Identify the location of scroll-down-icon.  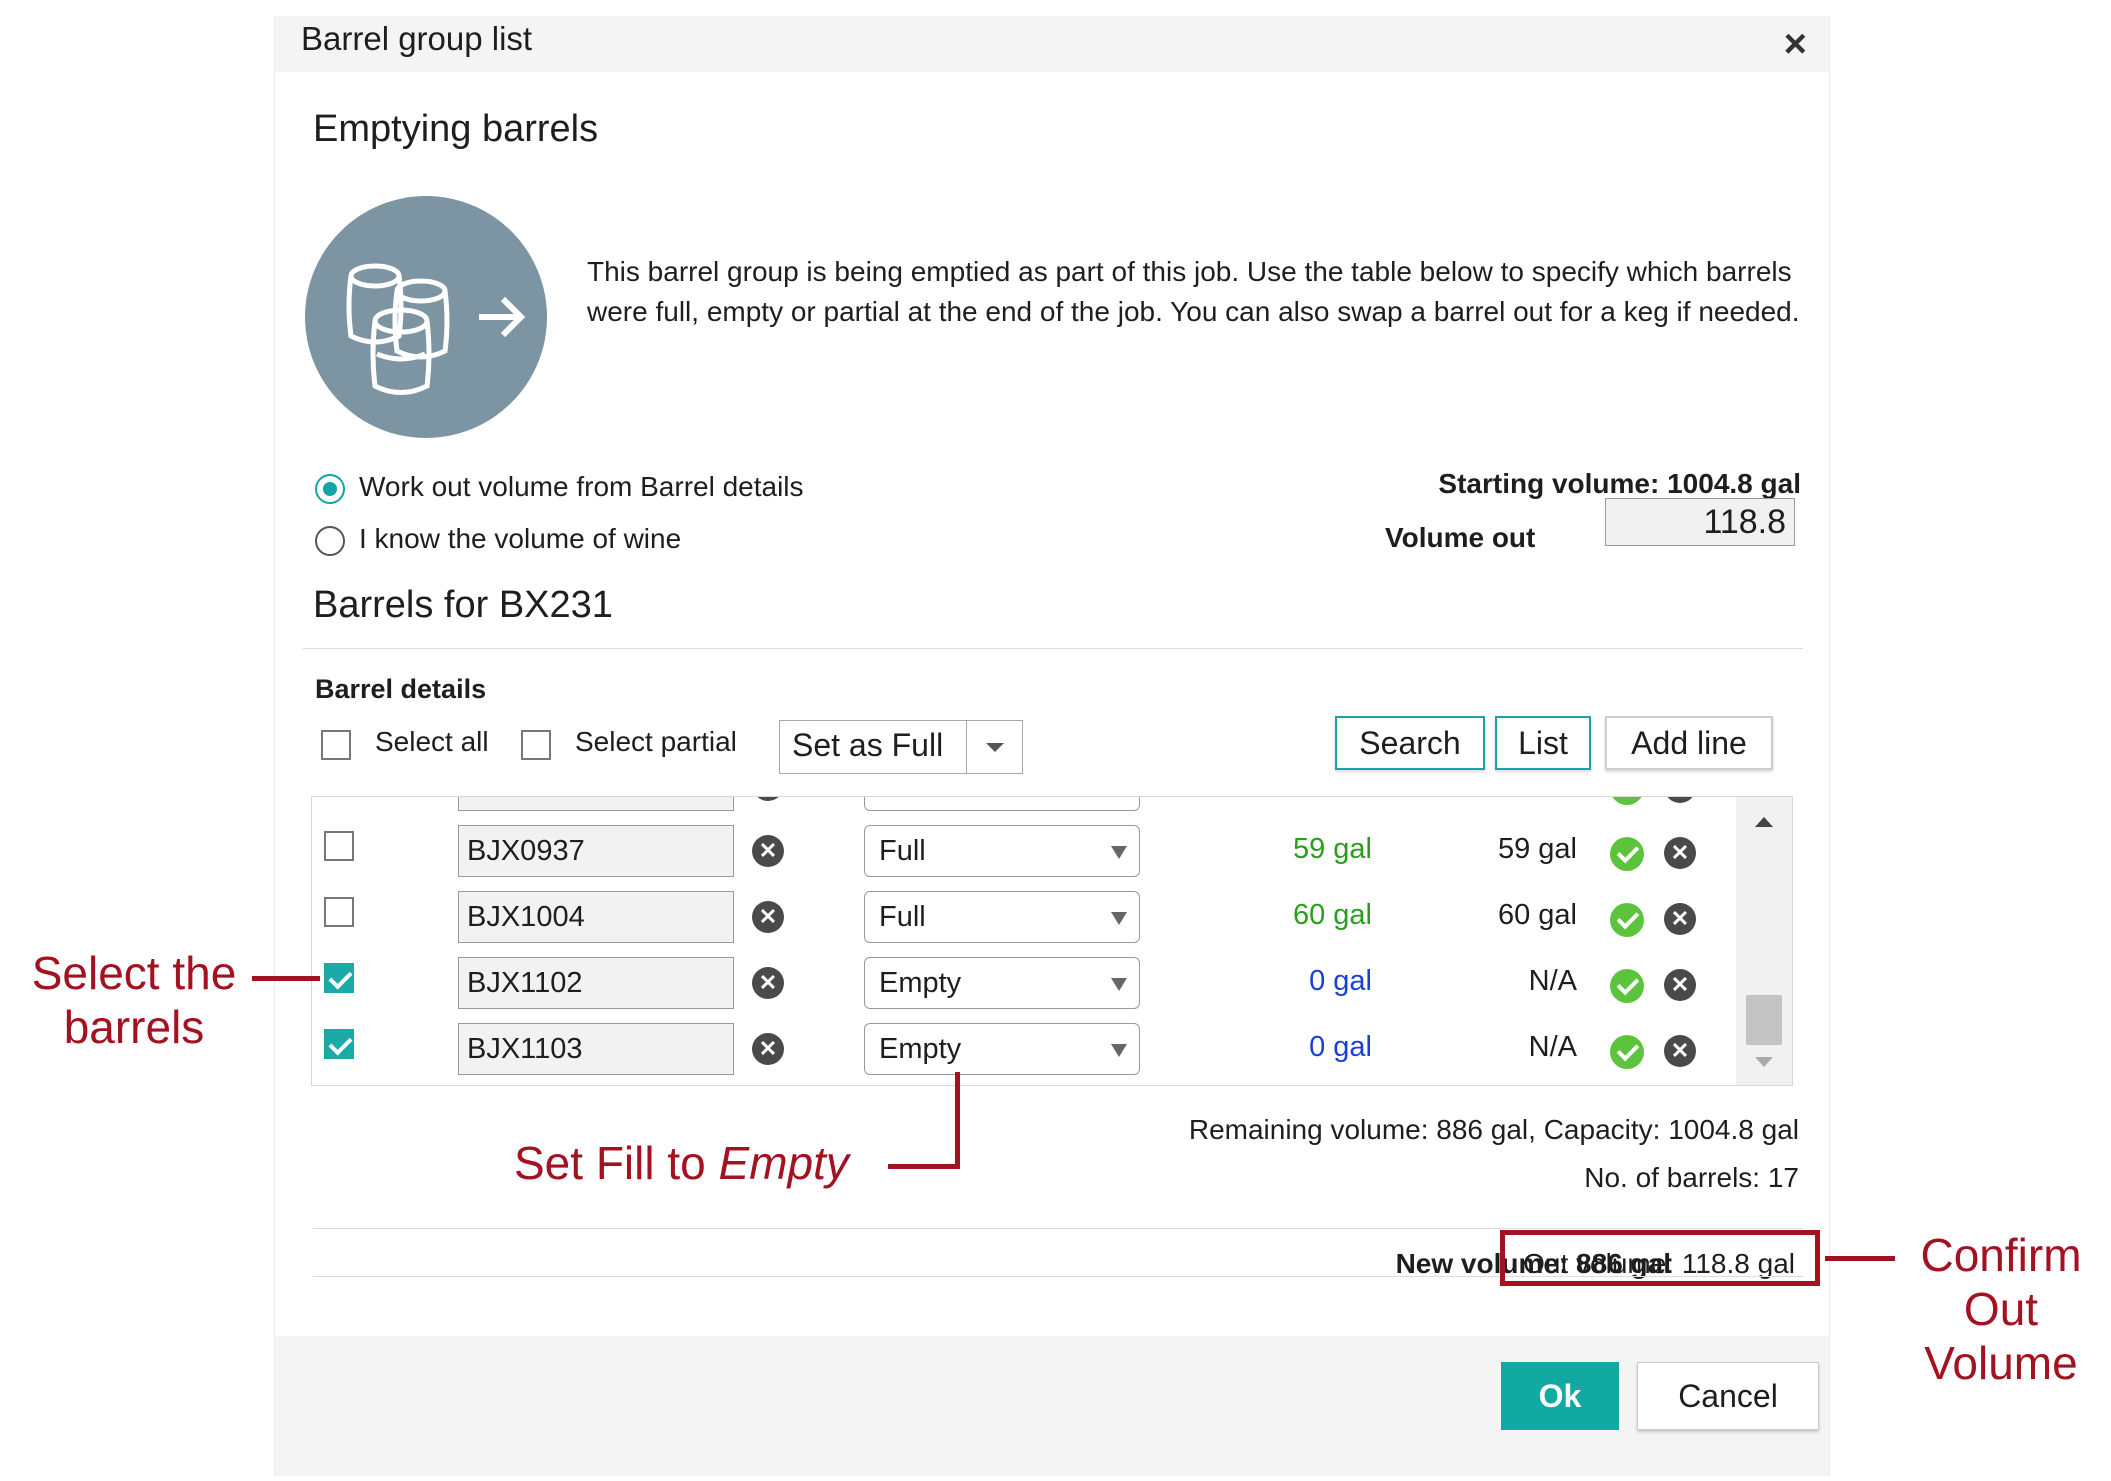
(1764, 1062).